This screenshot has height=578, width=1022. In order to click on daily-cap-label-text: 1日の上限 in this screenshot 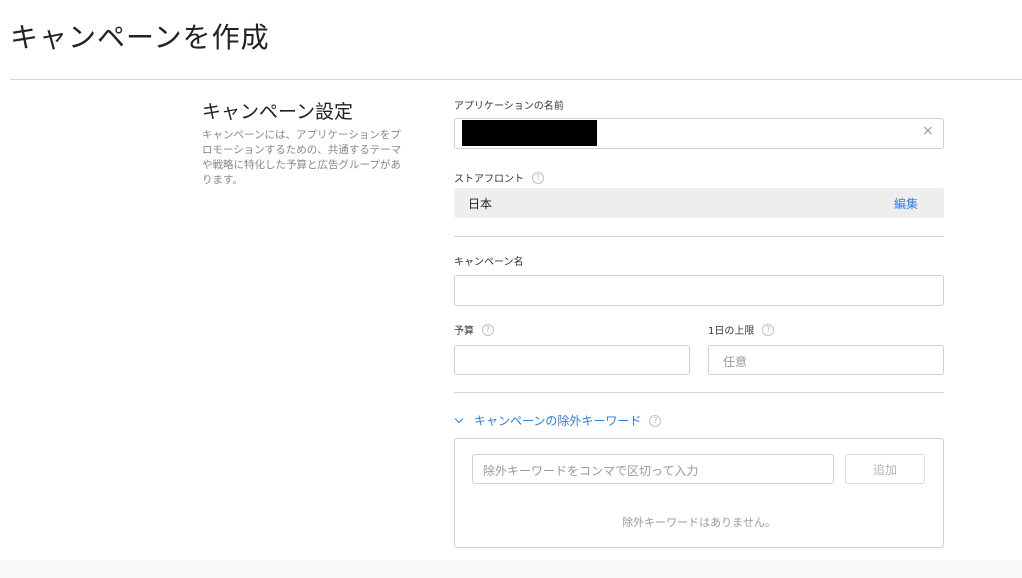, I will do `click(731, 331)`.